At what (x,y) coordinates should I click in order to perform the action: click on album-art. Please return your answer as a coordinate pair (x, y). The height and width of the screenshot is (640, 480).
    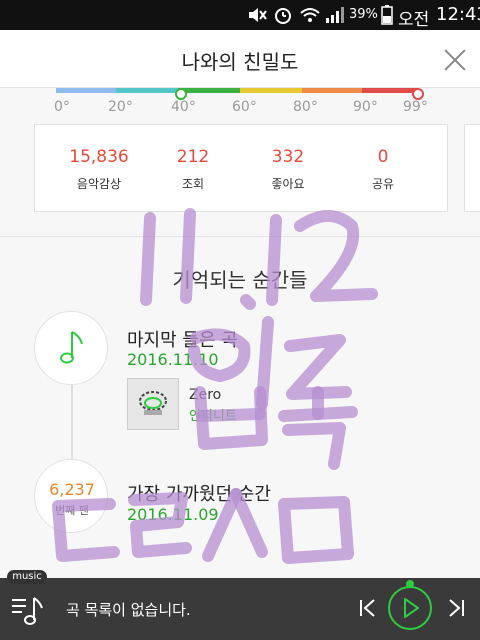
    Looking at the image, I should click on (153, 404).